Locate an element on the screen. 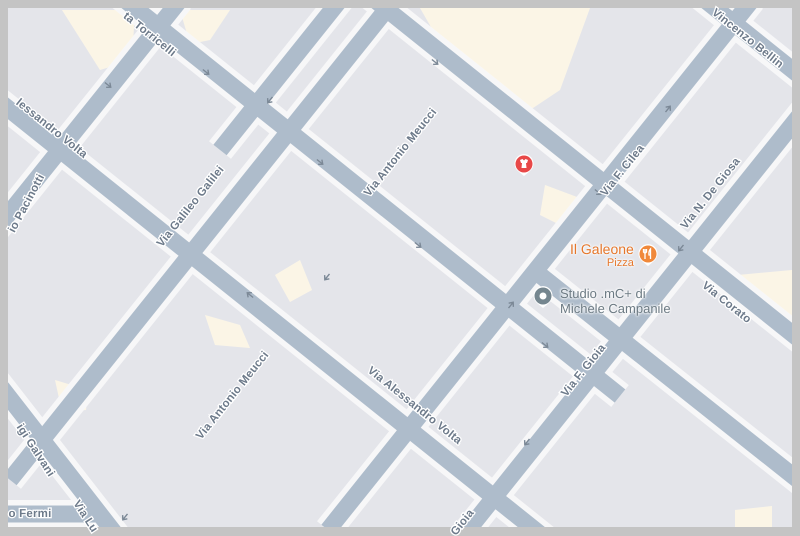  poi-category: Pizza is located at coordinates (620, 263).